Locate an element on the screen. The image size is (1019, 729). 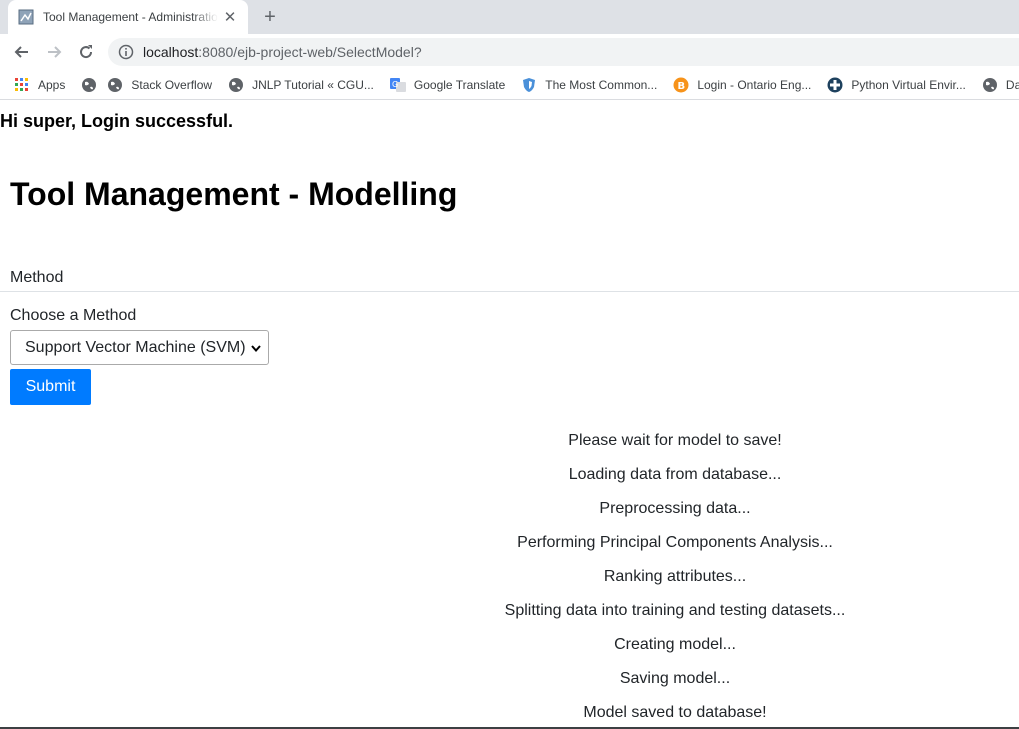
google-translate-icon: G is located at coordinates (397, 84).